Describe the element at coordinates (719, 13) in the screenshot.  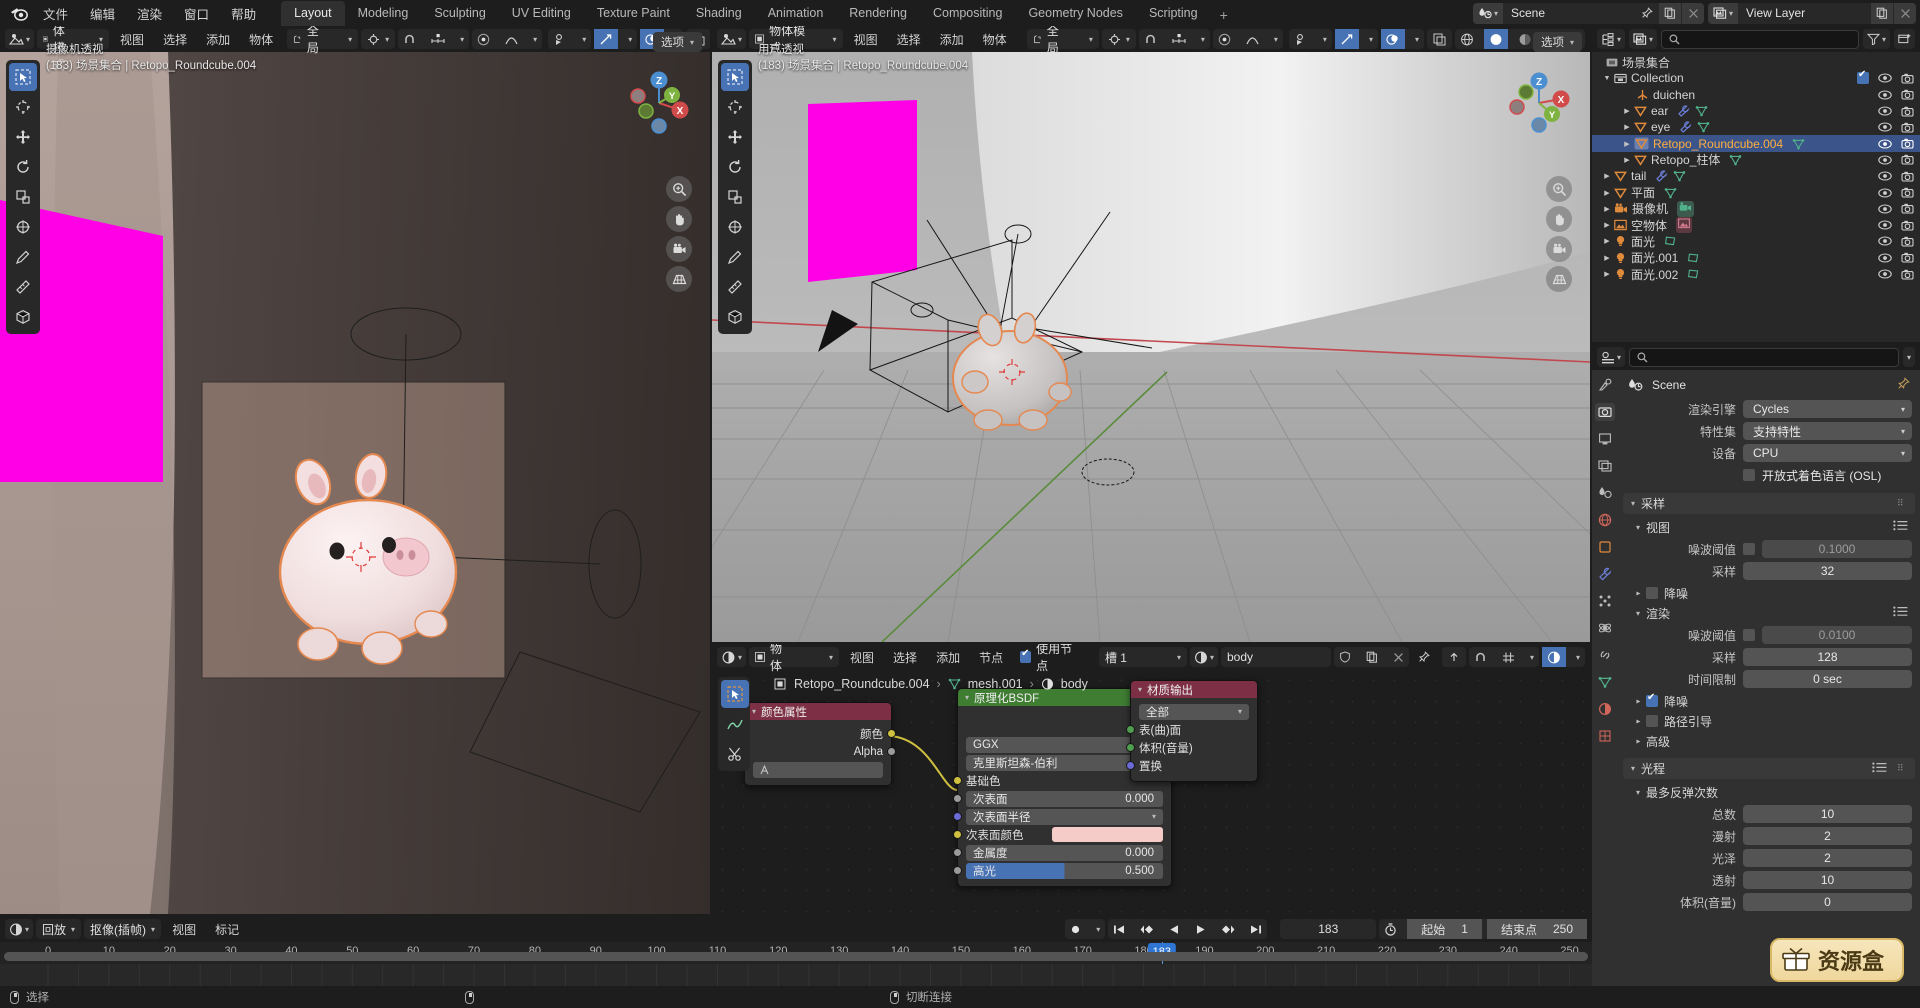
I see `tab-shading: Shading` at that location.